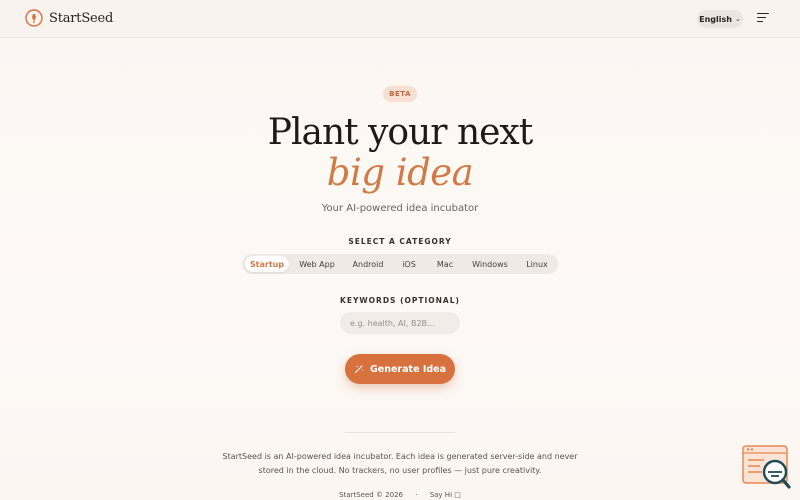 The image size is (800, 500). Describe the element at coordinates (400, 208) in the screenshot. I see `hero-tagline: Your AI-powered idea incubator` at that location.